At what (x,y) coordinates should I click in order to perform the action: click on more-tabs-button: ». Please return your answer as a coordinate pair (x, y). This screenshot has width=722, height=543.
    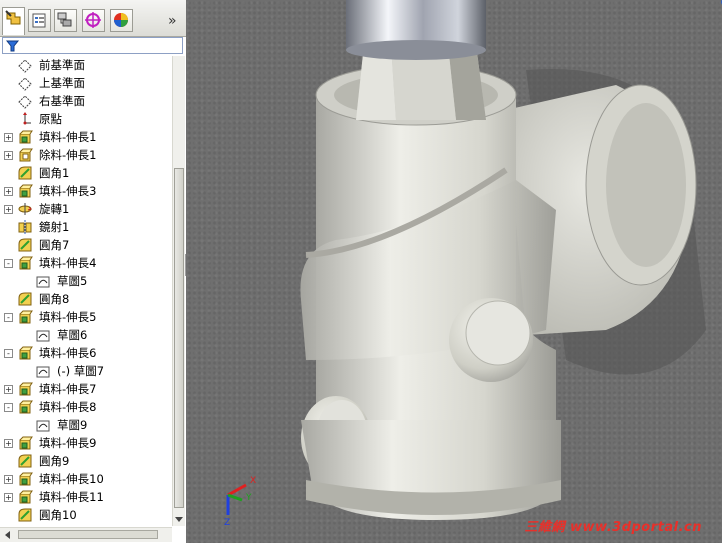
    Looking at the image, I should click on (172, 21).